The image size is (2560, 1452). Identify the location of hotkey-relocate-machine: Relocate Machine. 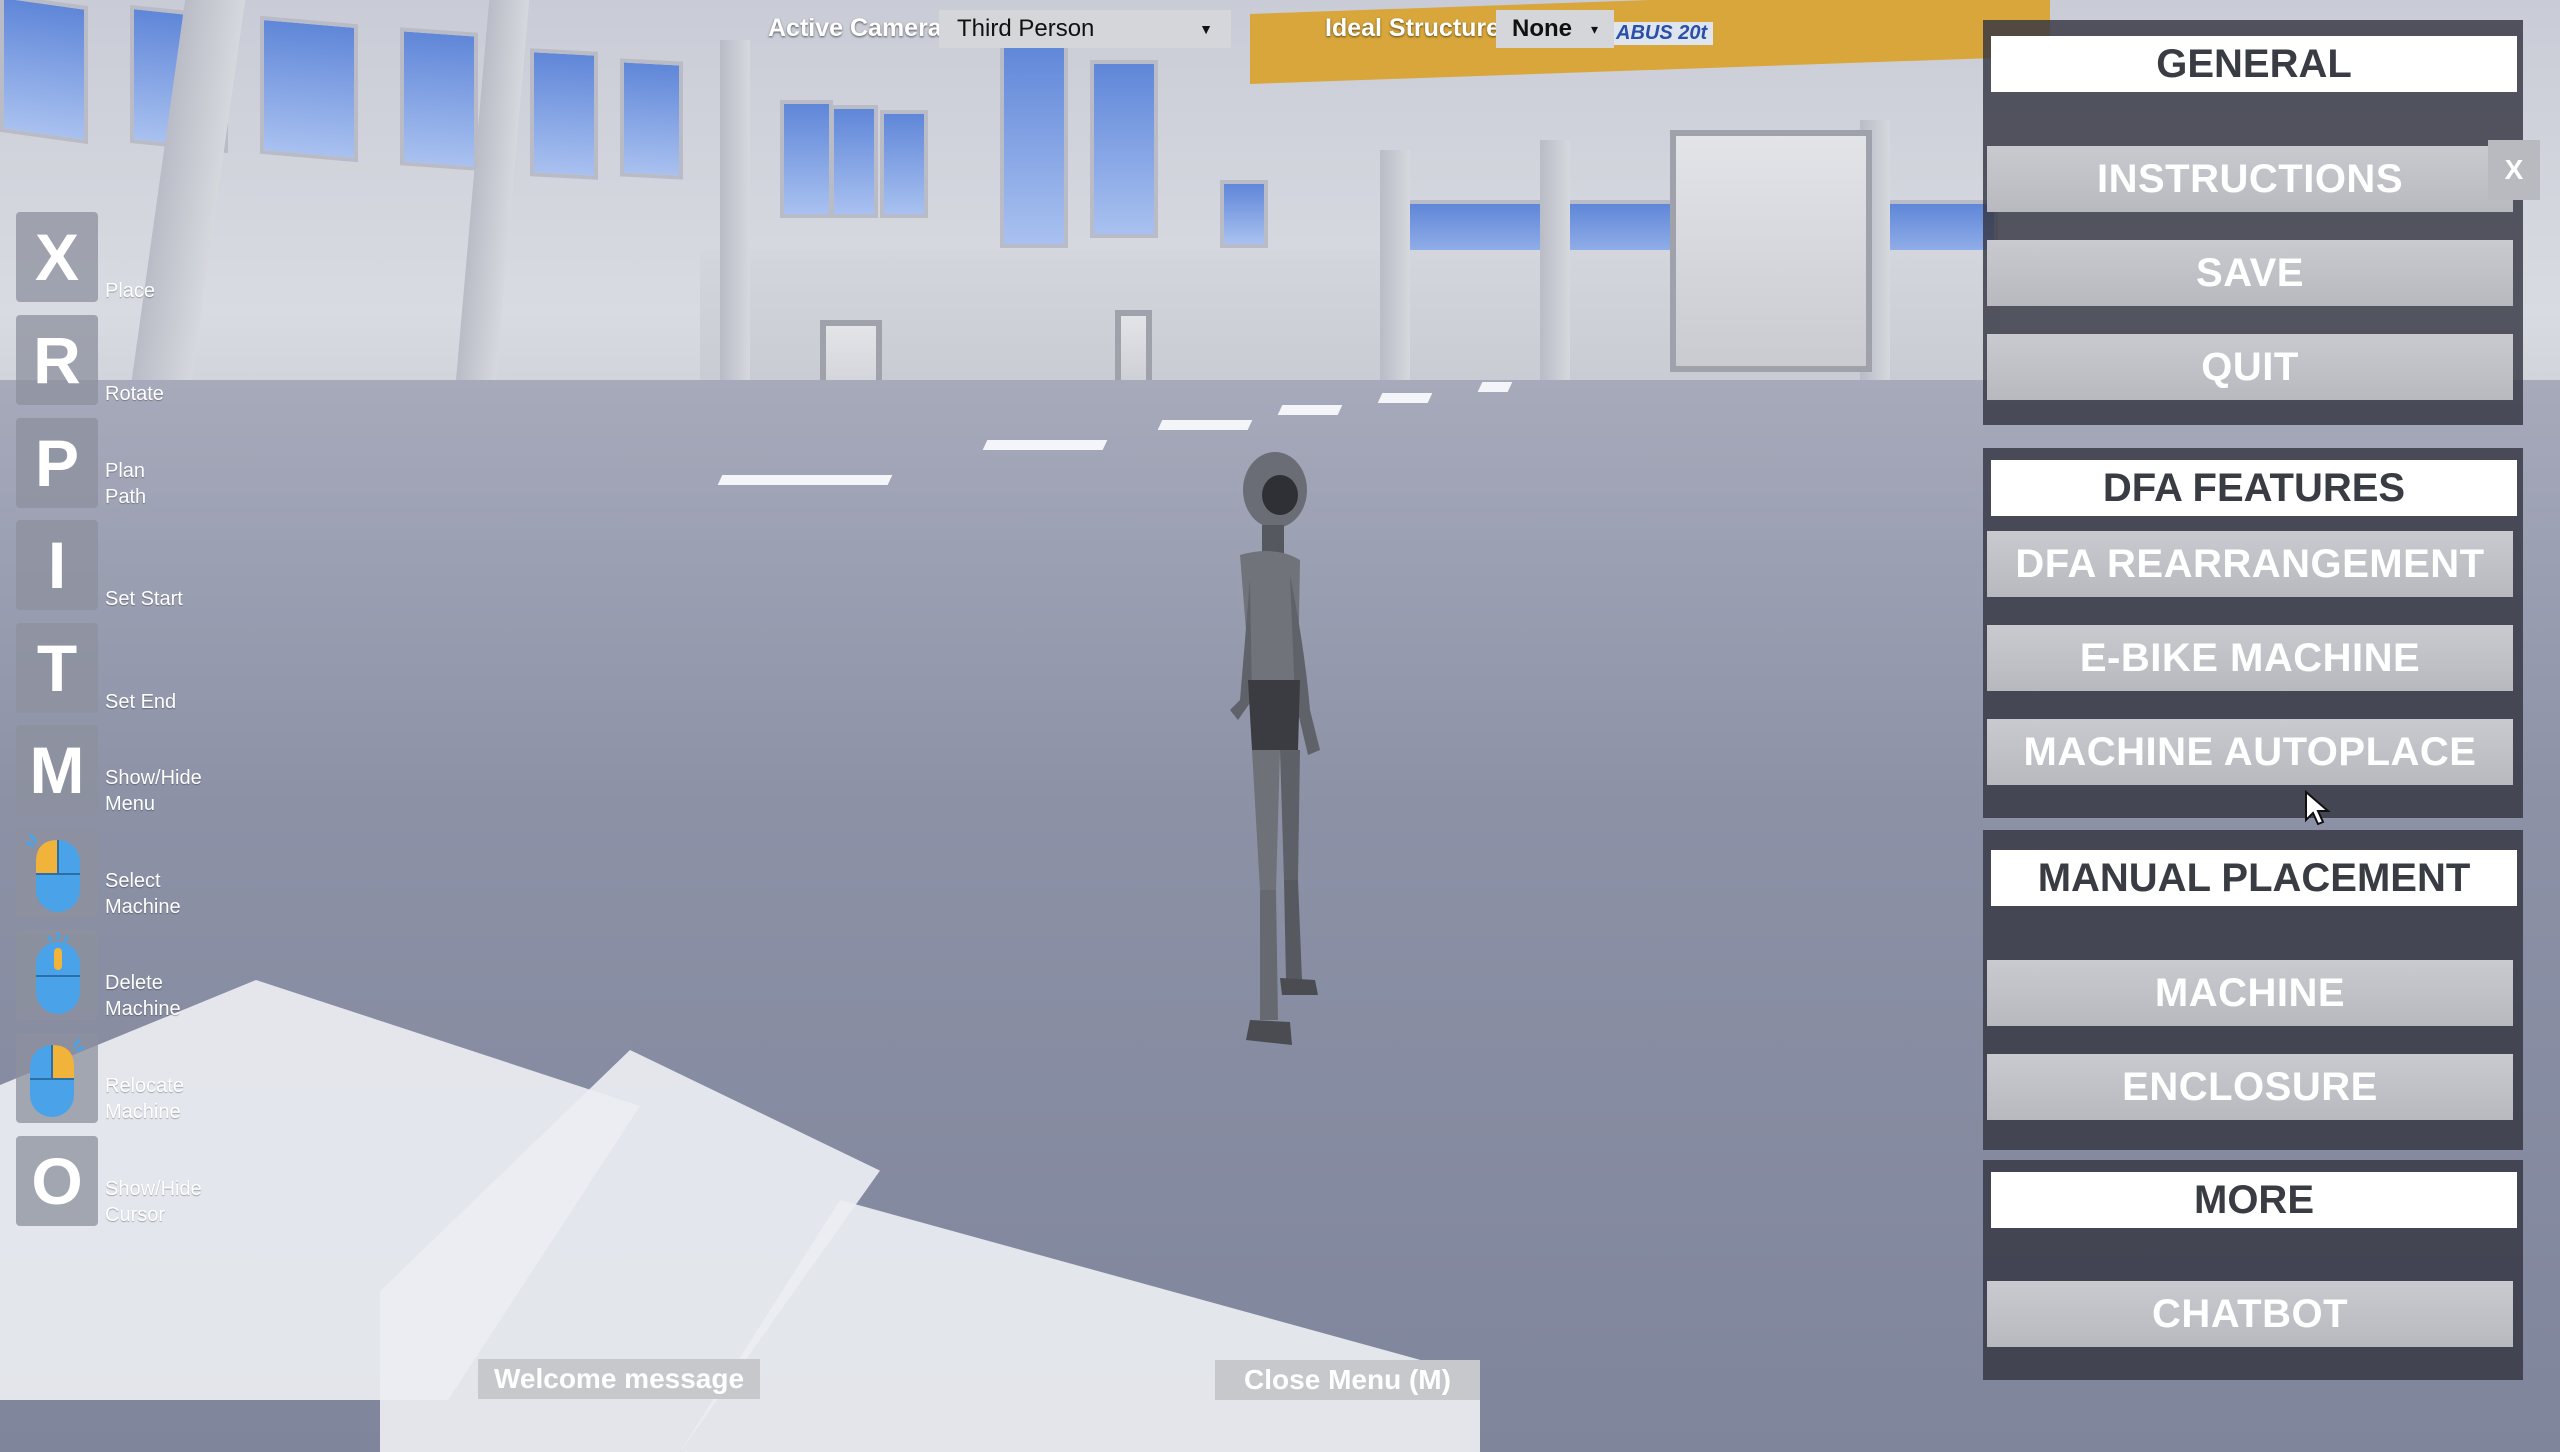
(100, 1078).